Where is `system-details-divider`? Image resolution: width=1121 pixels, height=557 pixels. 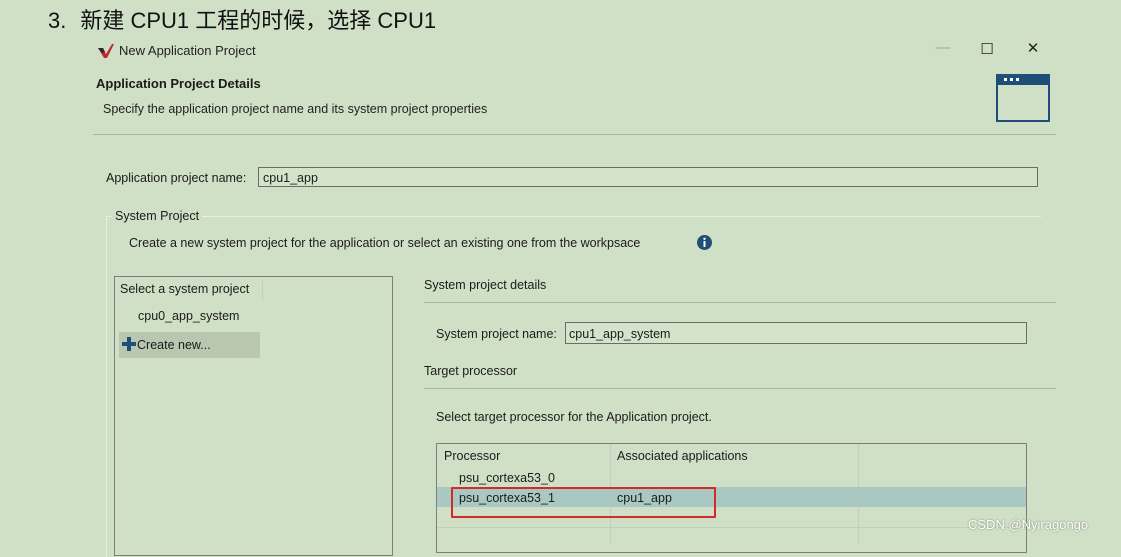
system-details-divider is located at coordinates (740, 302).